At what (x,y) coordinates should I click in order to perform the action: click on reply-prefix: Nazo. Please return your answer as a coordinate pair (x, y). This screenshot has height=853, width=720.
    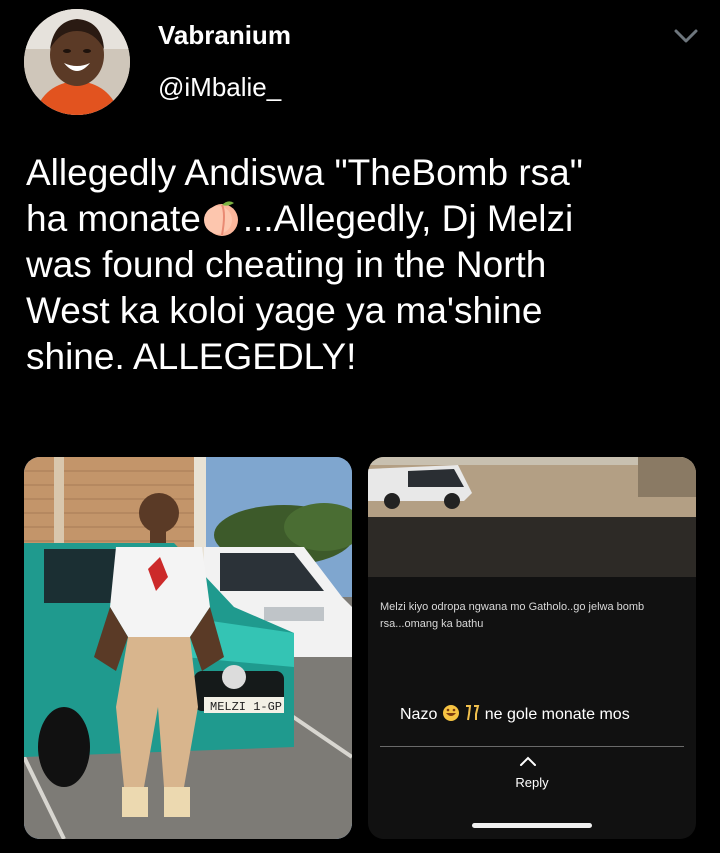
    Looking at the image, I should click on (419, 714).